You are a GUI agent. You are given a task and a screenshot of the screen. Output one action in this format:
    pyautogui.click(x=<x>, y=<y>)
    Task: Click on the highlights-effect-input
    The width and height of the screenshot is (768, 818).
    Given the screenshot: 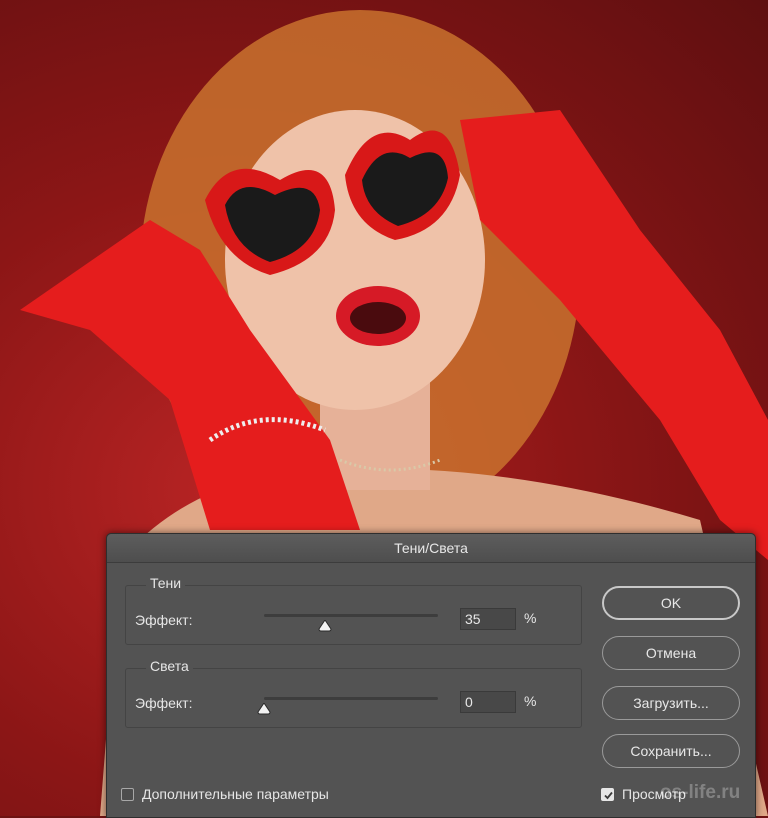 What is the action you would take?
    pyautogui.click(x=488, y=702)
    